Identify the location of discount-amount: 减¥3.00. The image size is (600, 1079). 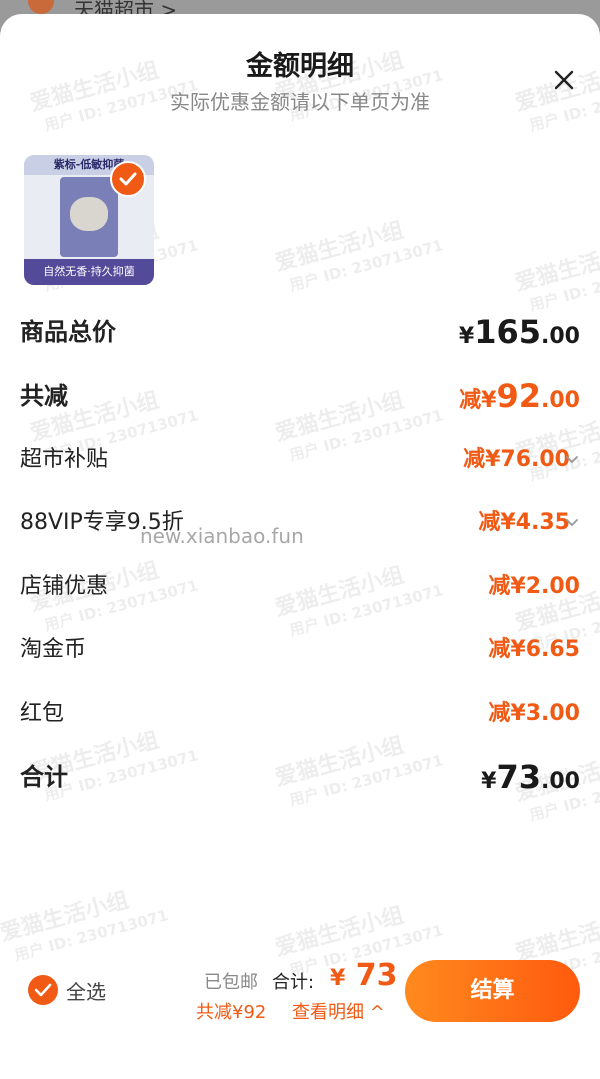
(534, 713).